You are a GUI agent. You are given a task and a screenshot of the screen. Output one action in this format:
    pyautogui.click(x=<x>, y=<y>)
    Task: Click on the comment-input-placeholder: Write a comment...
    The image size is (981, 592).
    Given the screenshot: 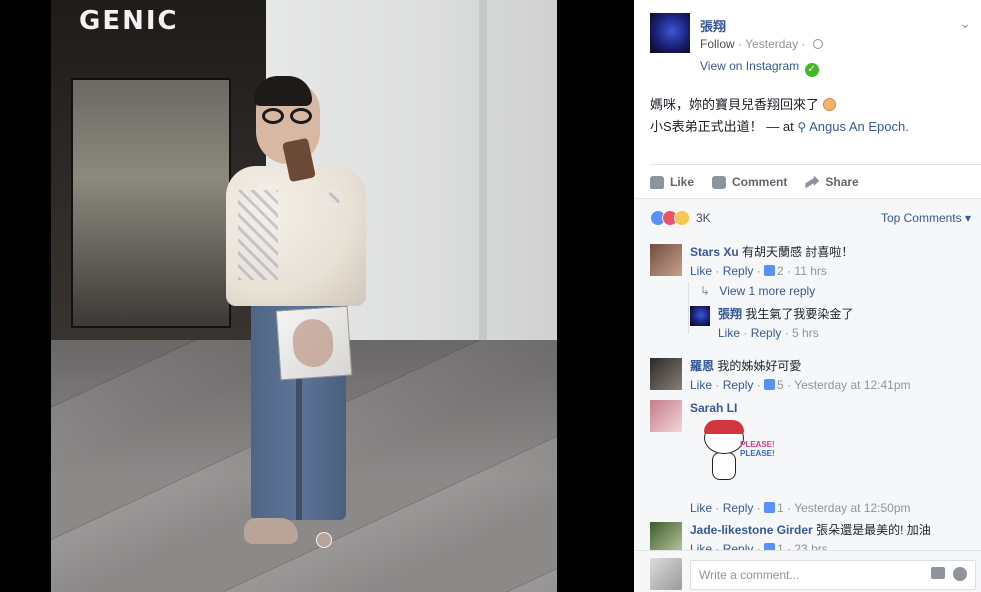 What is the action you would take?
    pyautogui.click(x=749, y=575)
    